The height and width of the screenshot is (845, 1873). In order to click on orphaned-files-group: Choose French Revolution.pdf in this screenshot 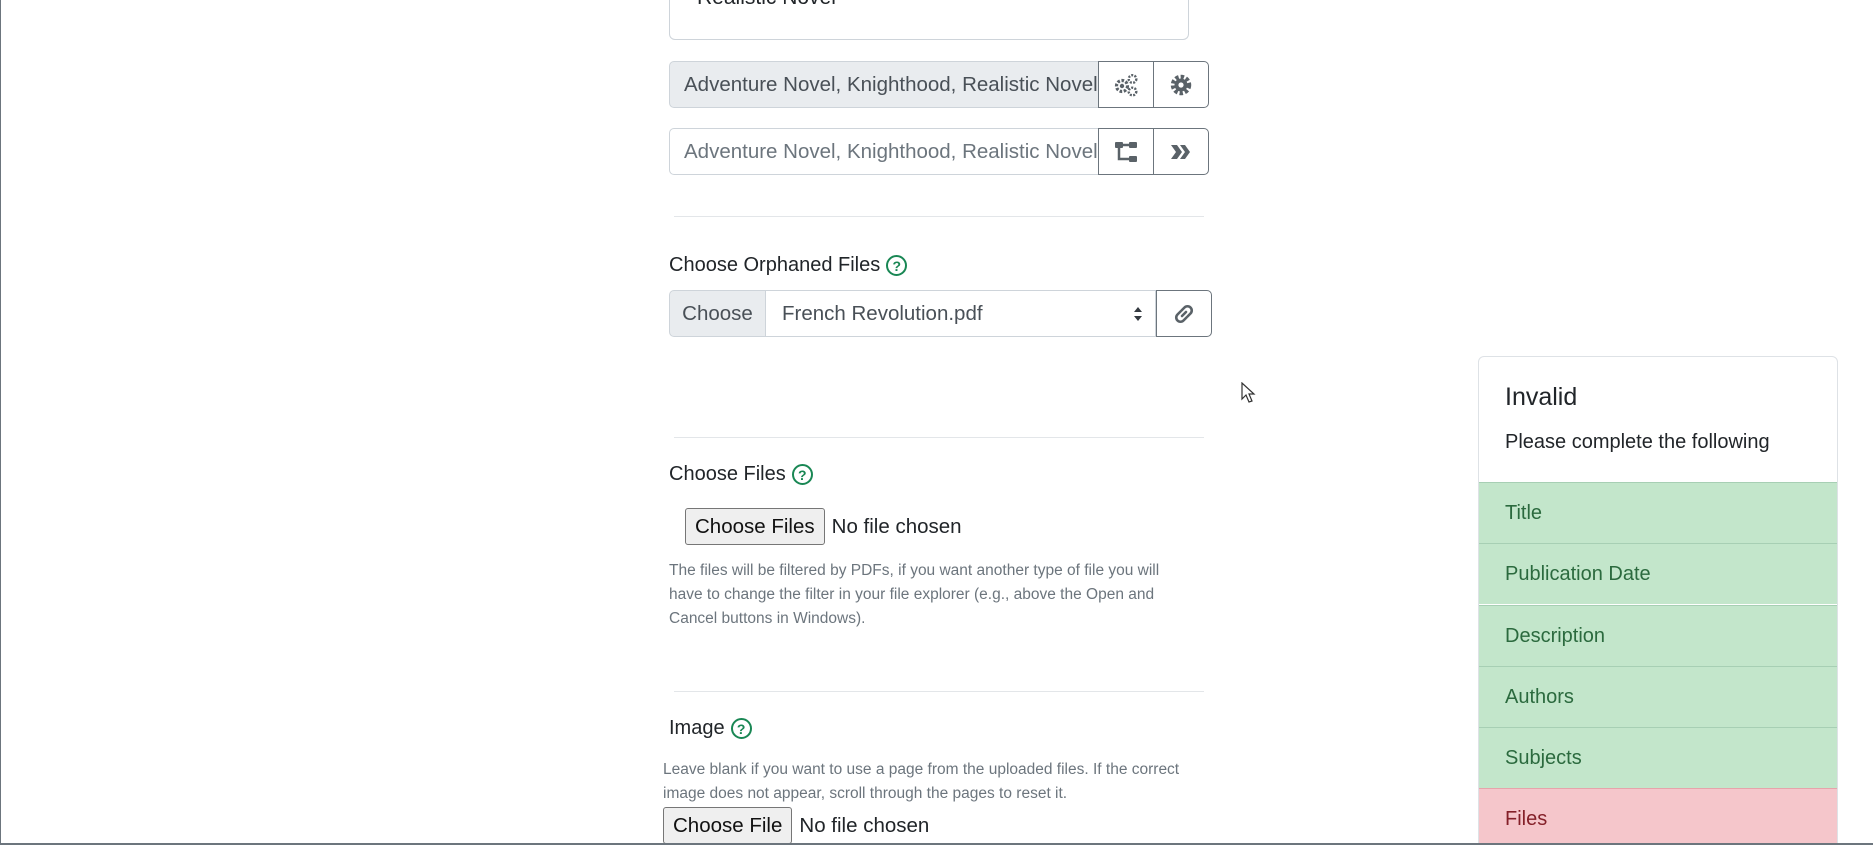, I will do `click(940, 313)`.